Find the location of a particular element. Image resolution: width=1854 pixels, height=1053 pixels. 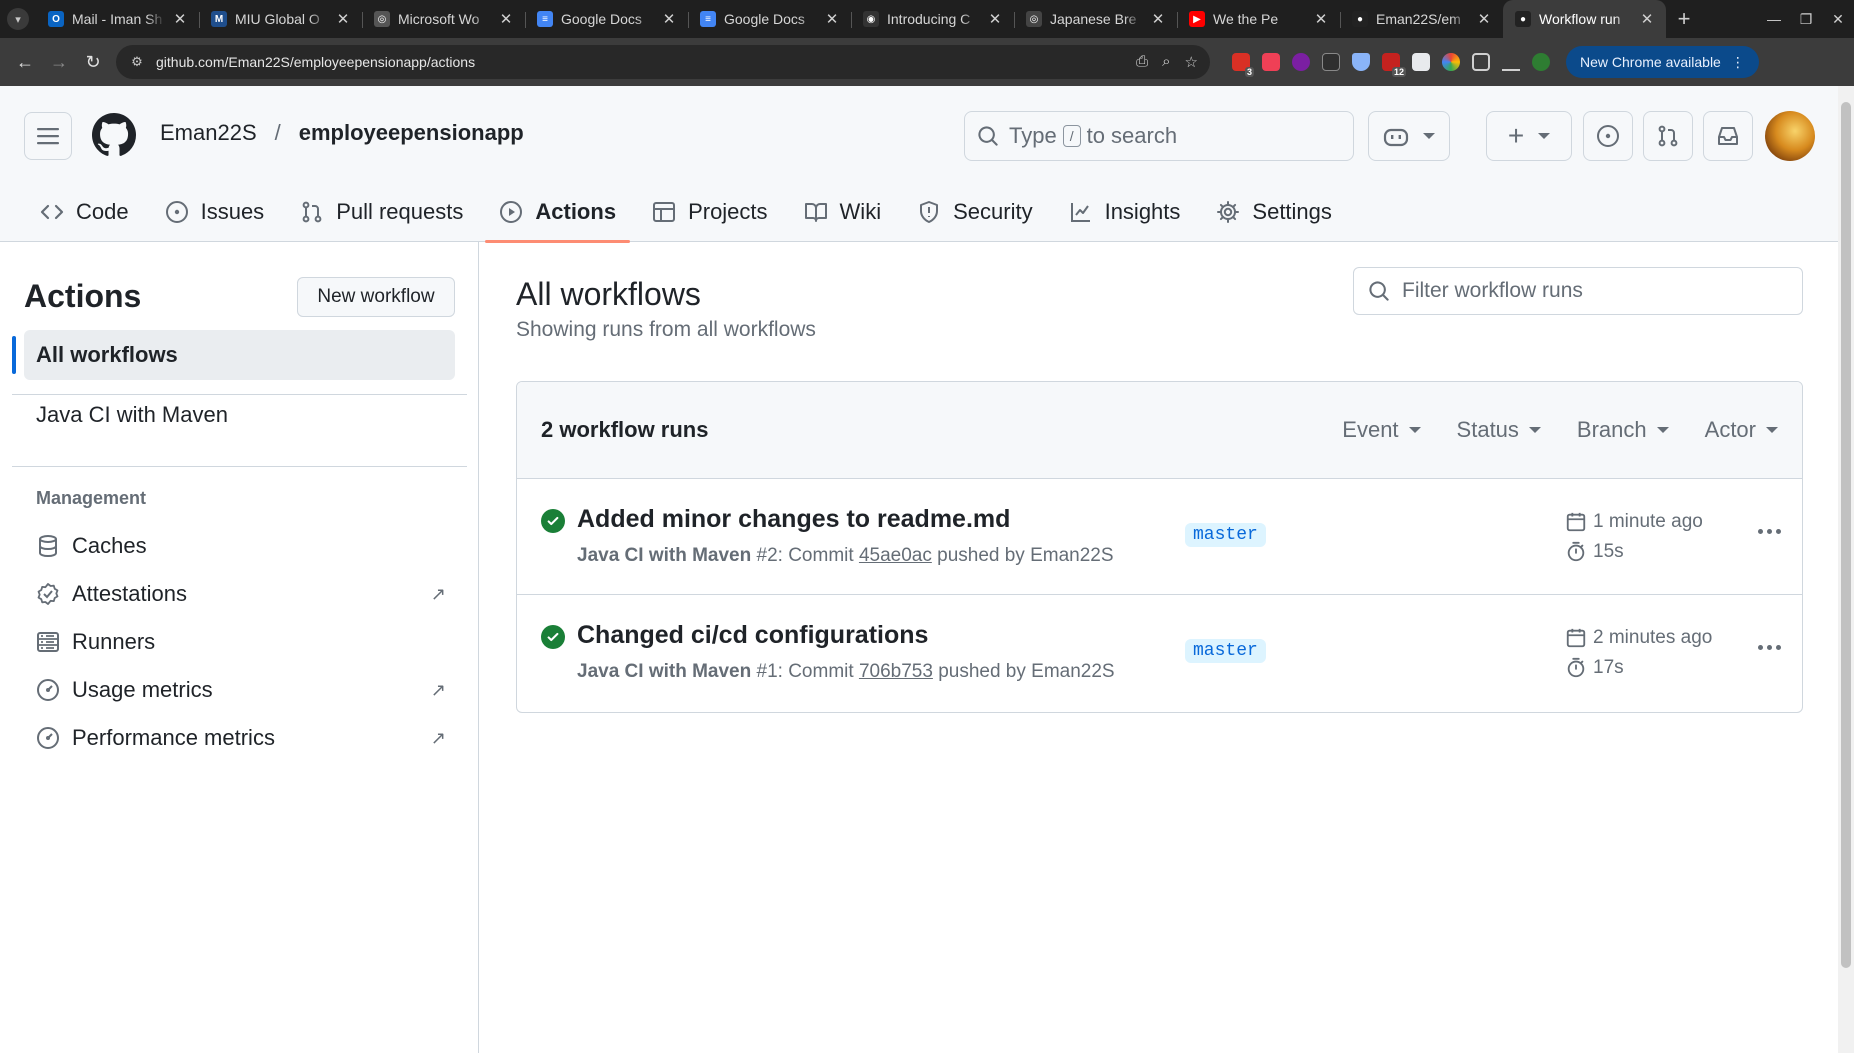

shield-extension-icon is located at coordinates (1361, 62).